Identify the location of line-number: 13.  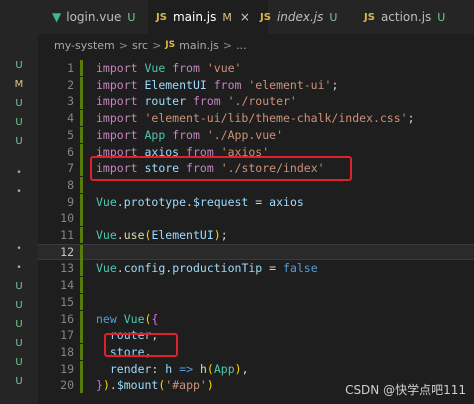
(67, 268).